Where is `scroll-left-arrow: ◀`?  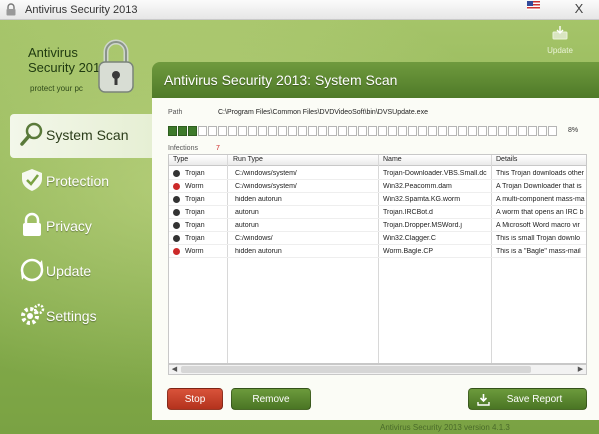 scroll-left-arrow: ◀ is located at coordinates (174, 369).